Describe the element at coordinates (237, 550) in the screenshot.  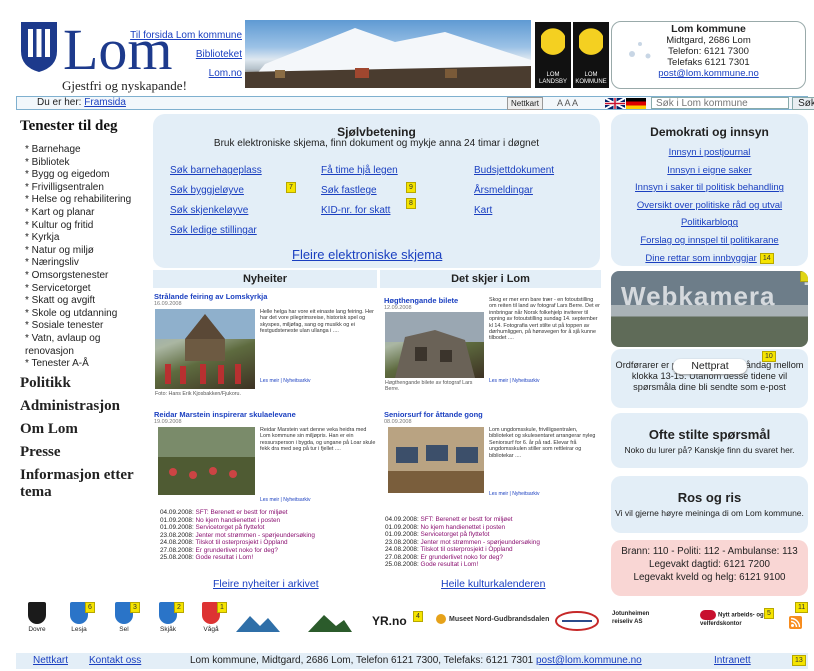
I see `news-title: Er grunderlivet noko for deg?` at that location.